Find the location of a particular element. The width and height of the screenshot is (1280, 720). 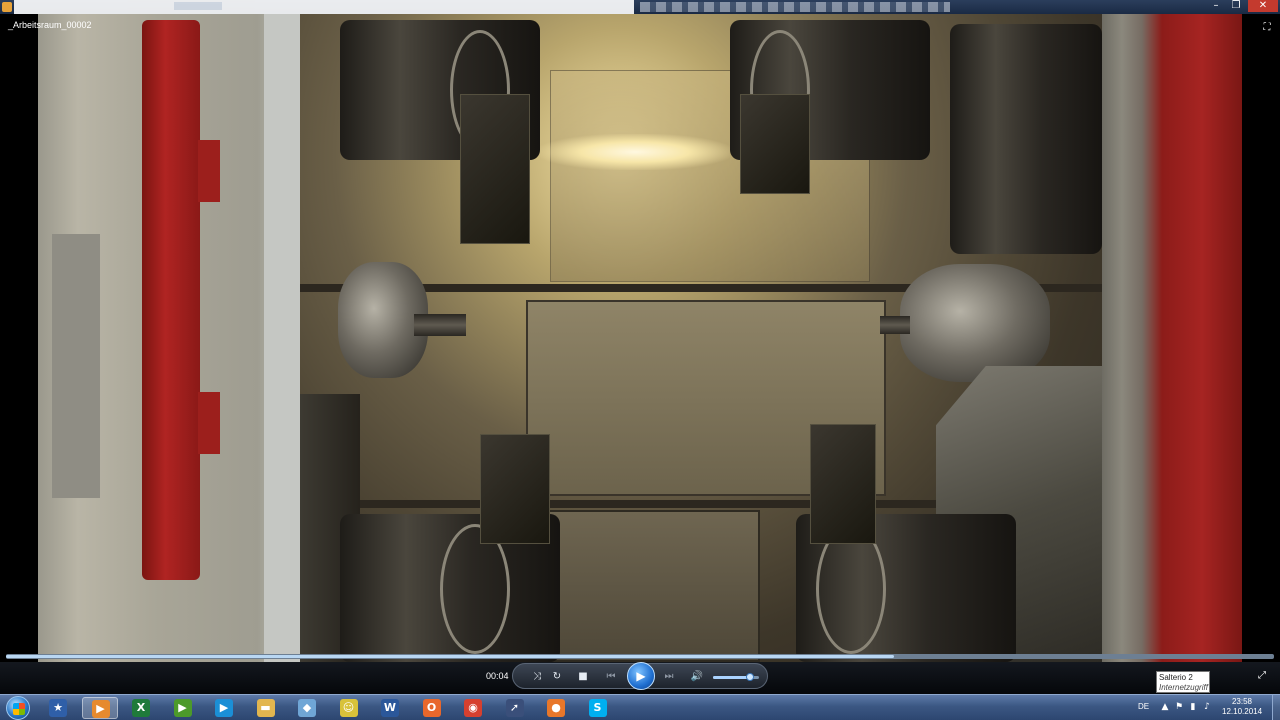

taskbar-app: ◉ is located at coordinates (473, 708).